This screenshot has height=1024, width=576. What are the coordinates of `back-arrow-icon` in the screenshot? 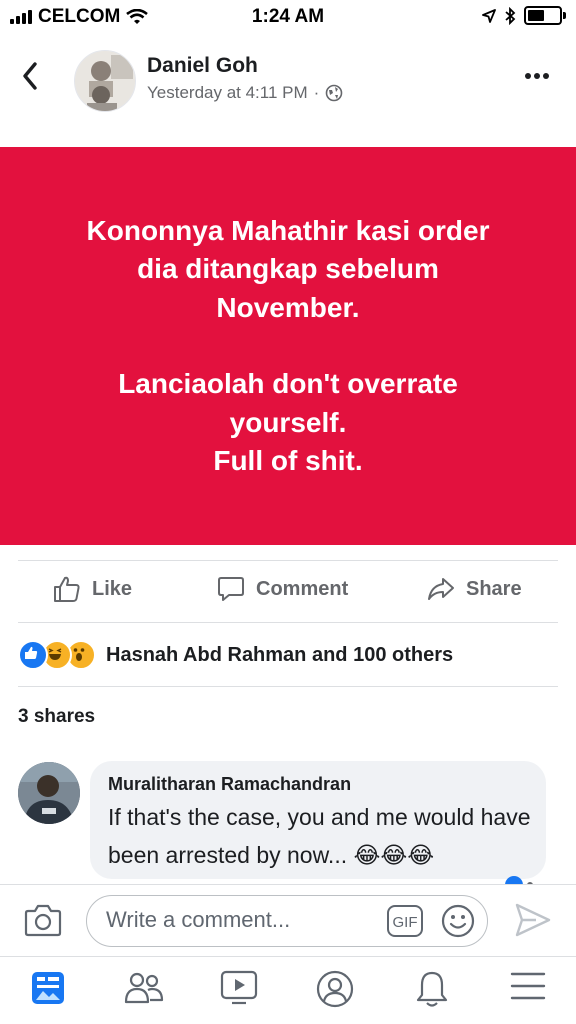 It's located at (30, 76).